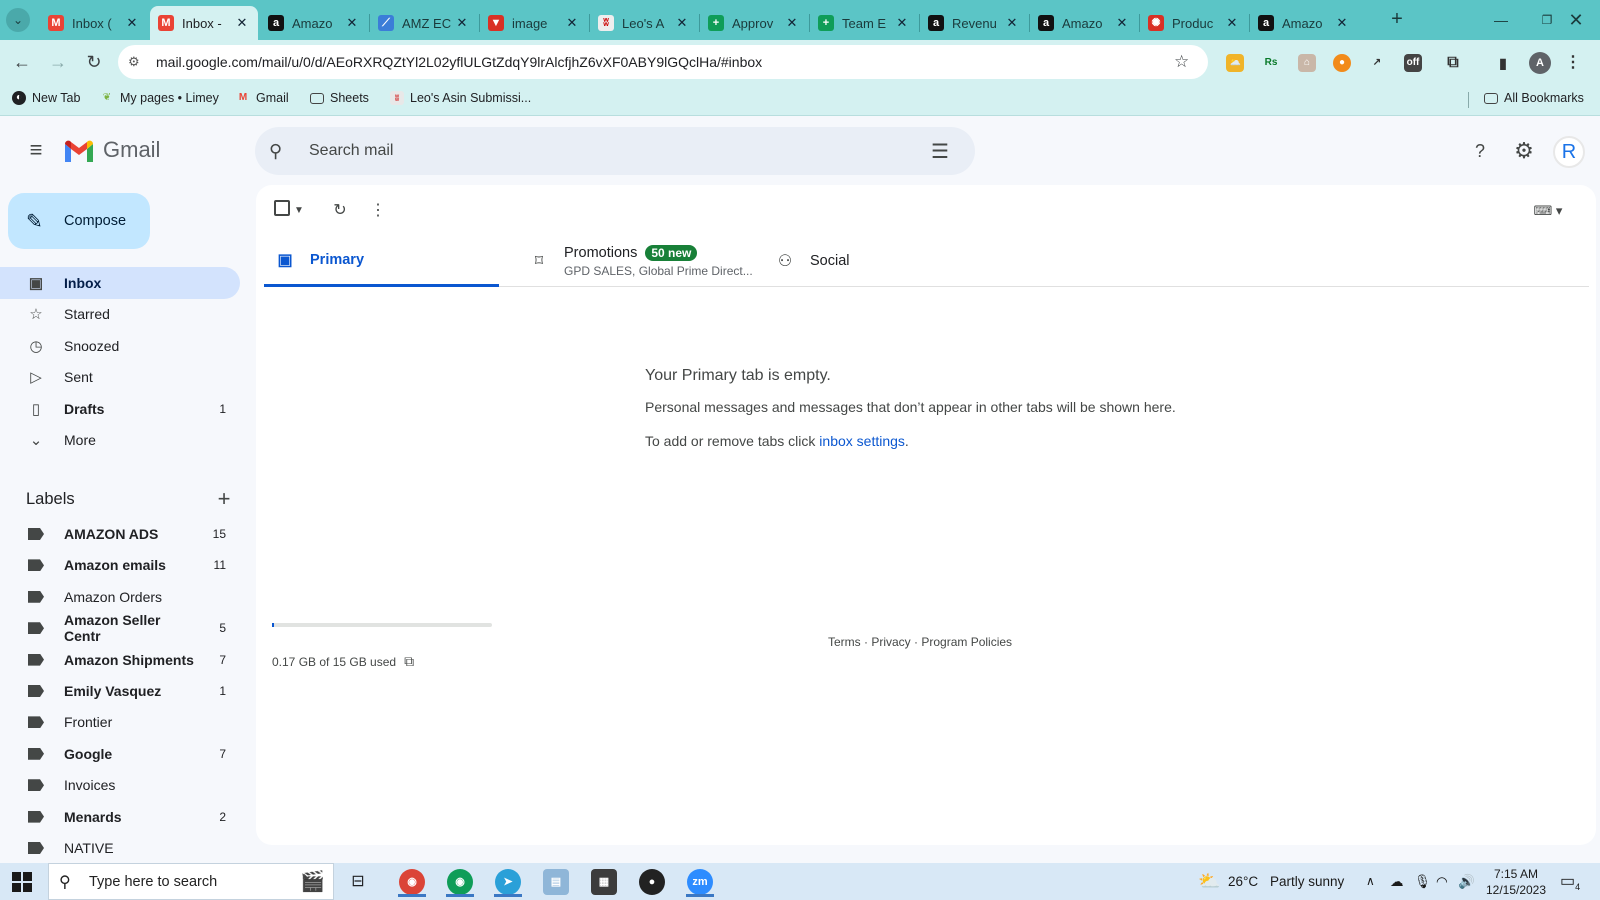  I want to click on task-view-icon: ⊟, so click(358, 882).